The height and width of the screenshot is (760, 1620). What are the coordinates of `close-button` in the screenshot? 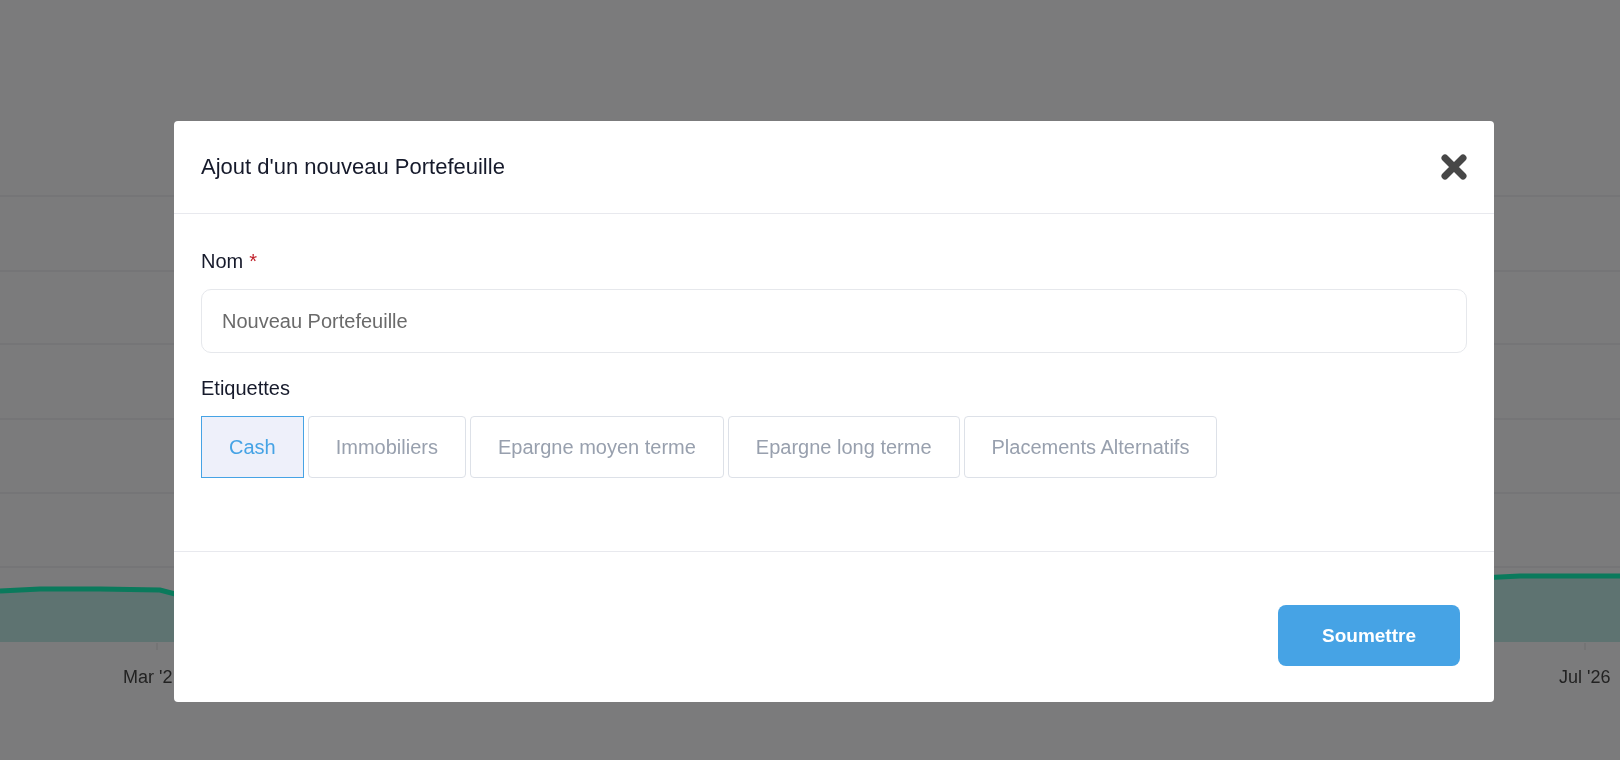 It's located at (1454, 167).